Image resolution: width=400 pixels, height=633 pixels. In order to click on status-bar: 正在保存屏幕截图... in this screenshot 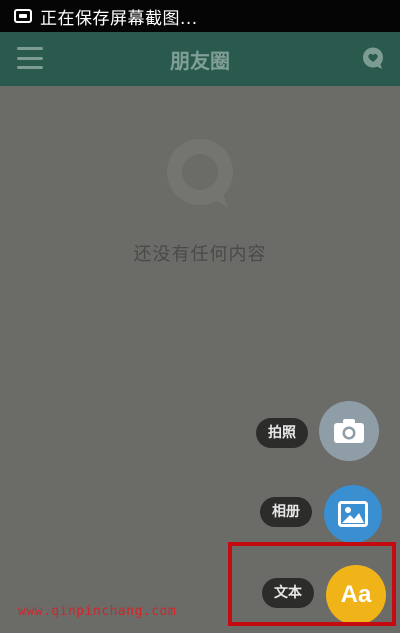, I will do `click(200, 16)`.